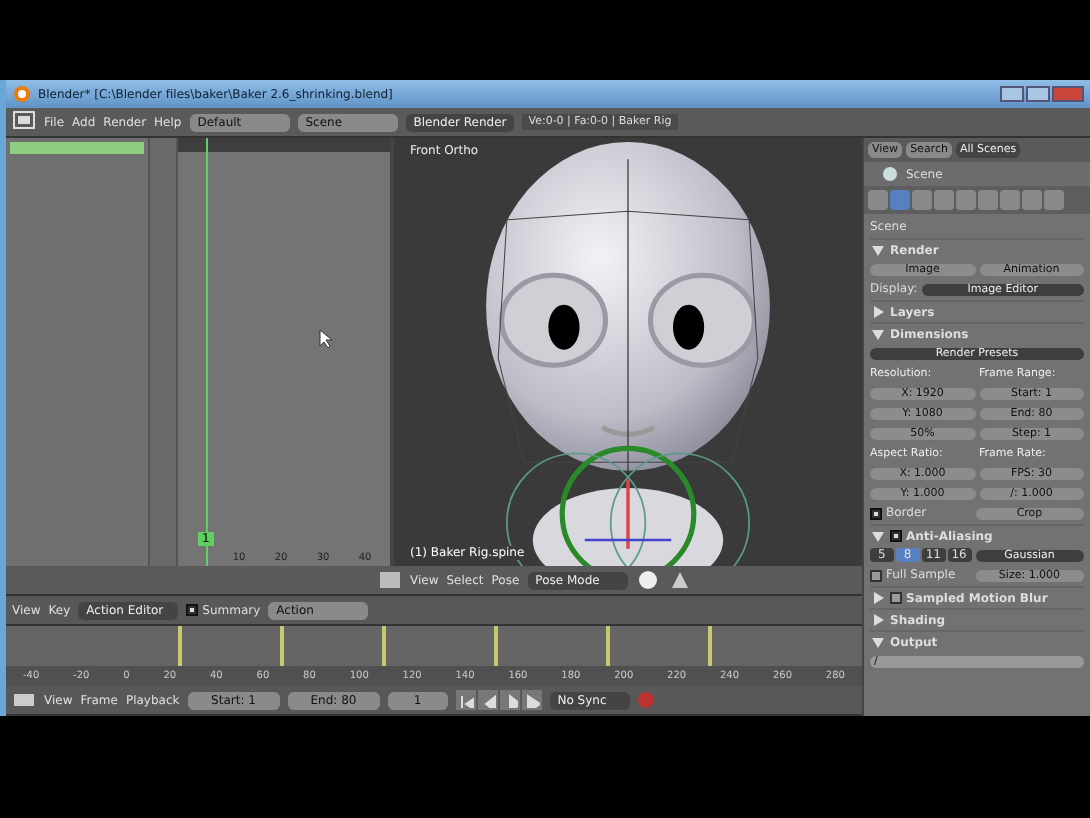  I want to click on scene-icon, so click(890, 174).